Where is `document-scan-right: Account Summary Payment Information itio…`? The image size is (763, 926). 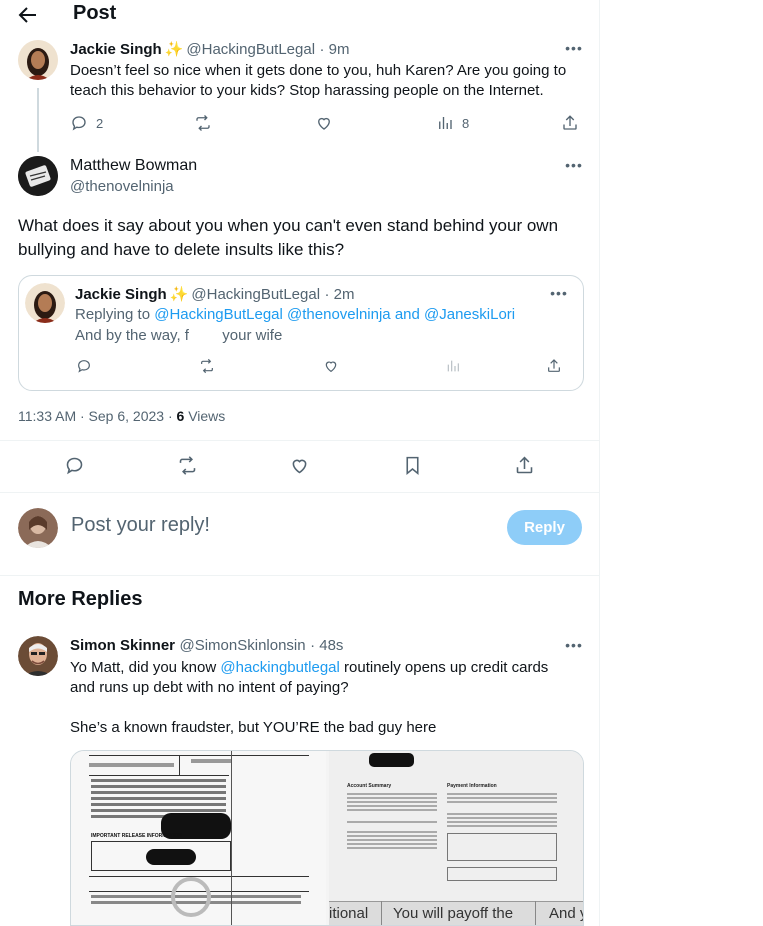
document-scan-right: Account Summary Payment Information itio… is located at coordinates (456, 838).